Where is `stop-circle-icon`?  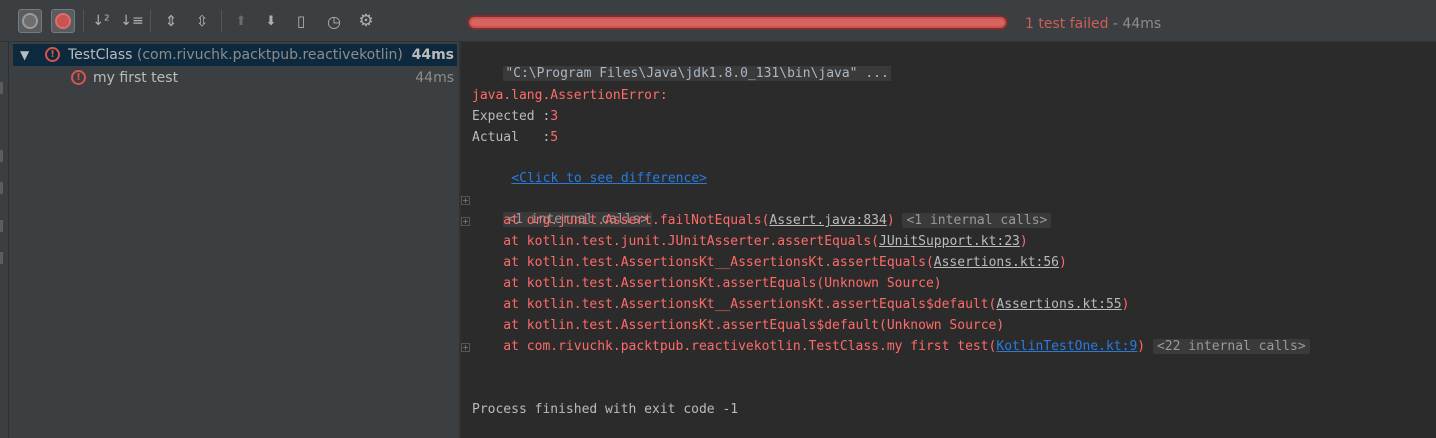
stop-circle-icon is located at coordinates (63, 21).